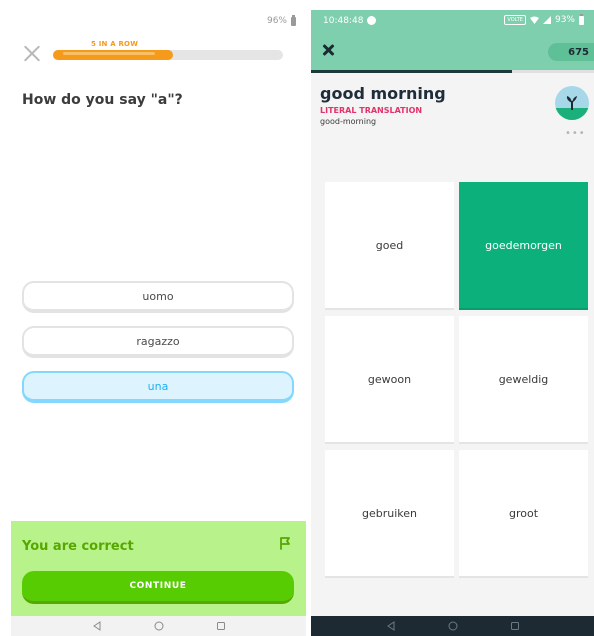  What do you see at coordinates (411, 71) in the screenshot?
I see `progress-fill` at bounding box center [411, 71].